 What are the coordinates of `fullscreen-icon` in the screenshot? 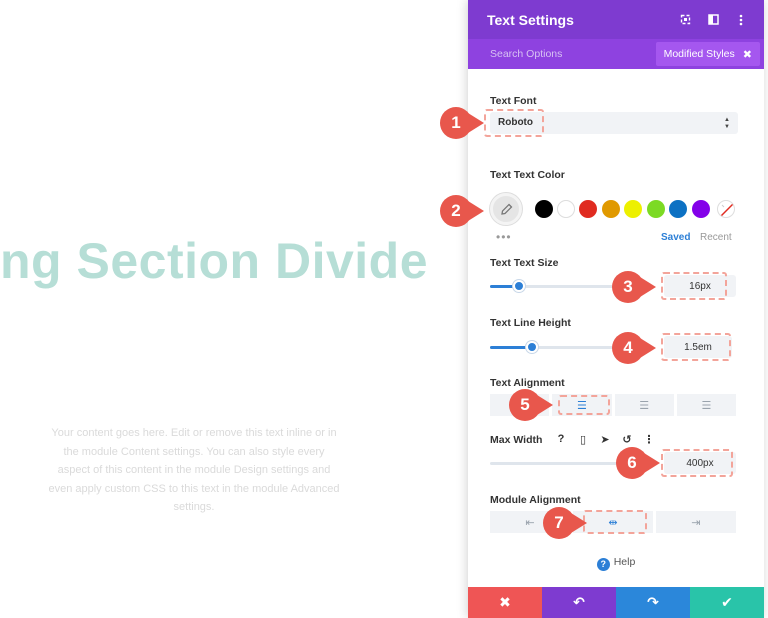 It's located at (685, 19).